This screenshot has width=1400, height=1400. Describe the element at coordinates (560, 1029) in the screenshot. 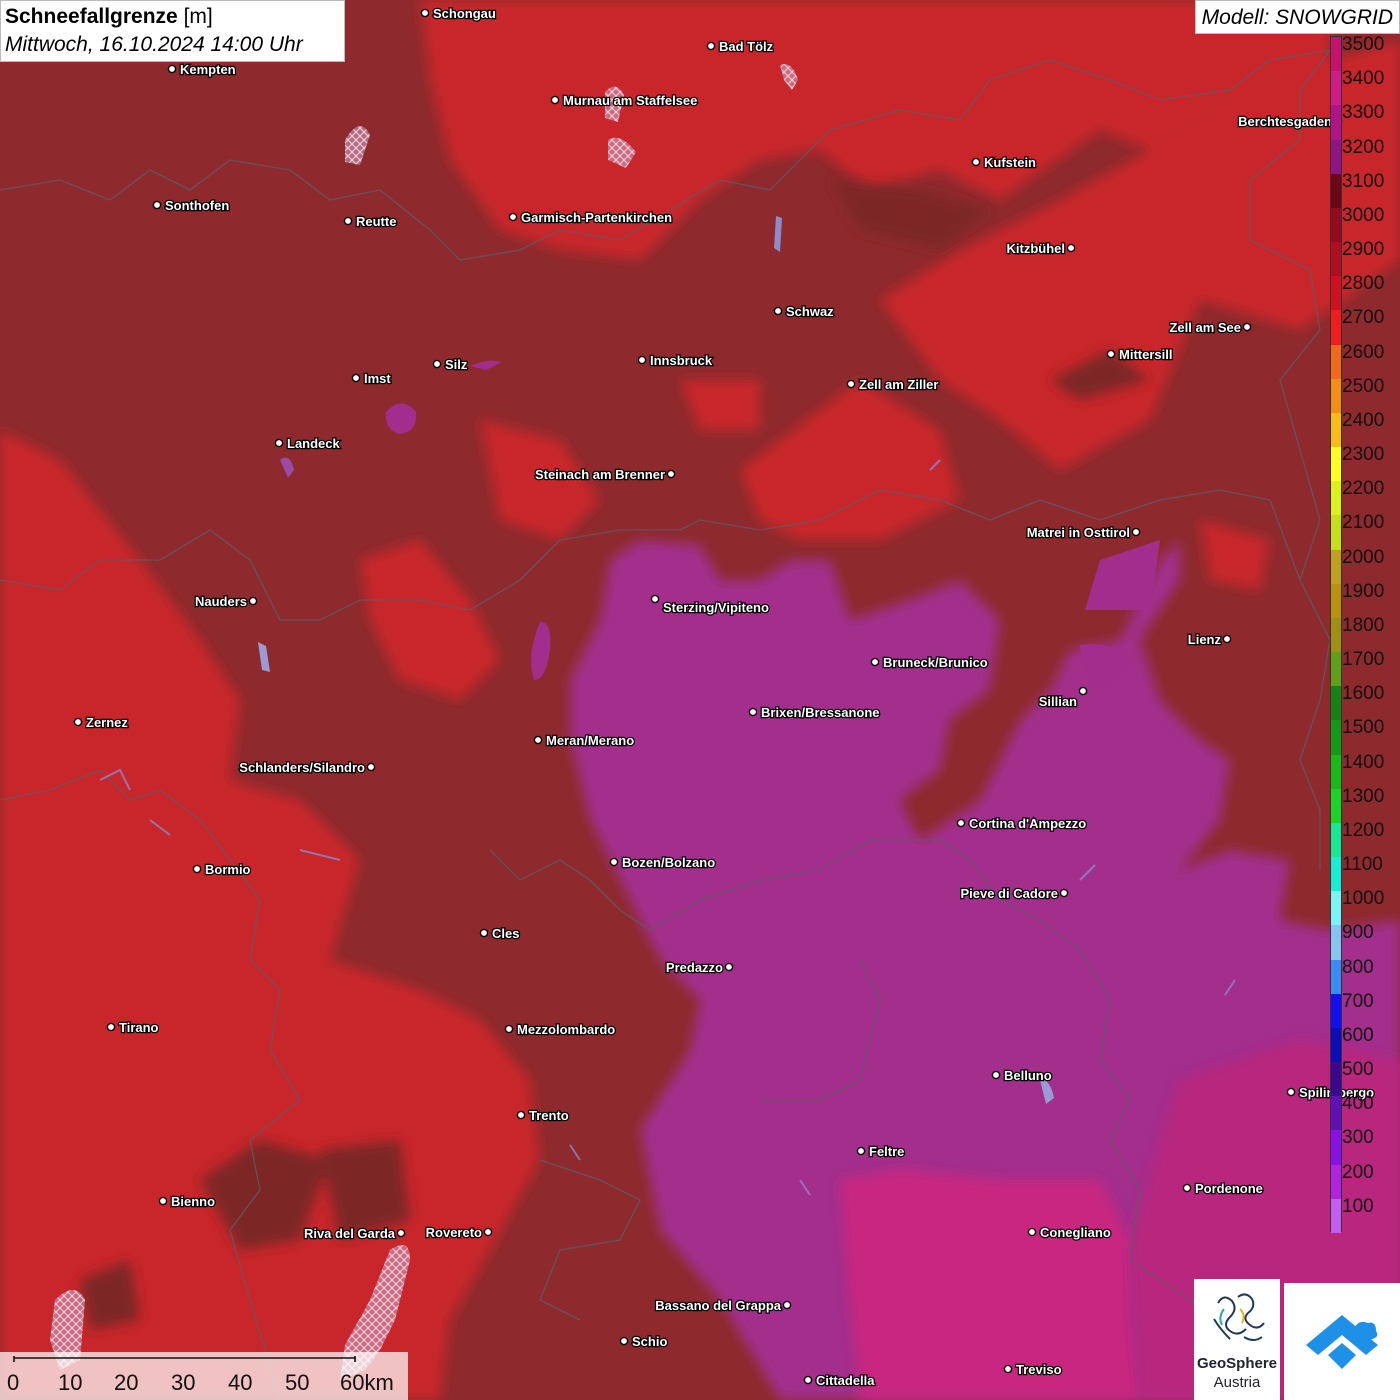

I see `city-marker: Mezzolombardo` at that location.